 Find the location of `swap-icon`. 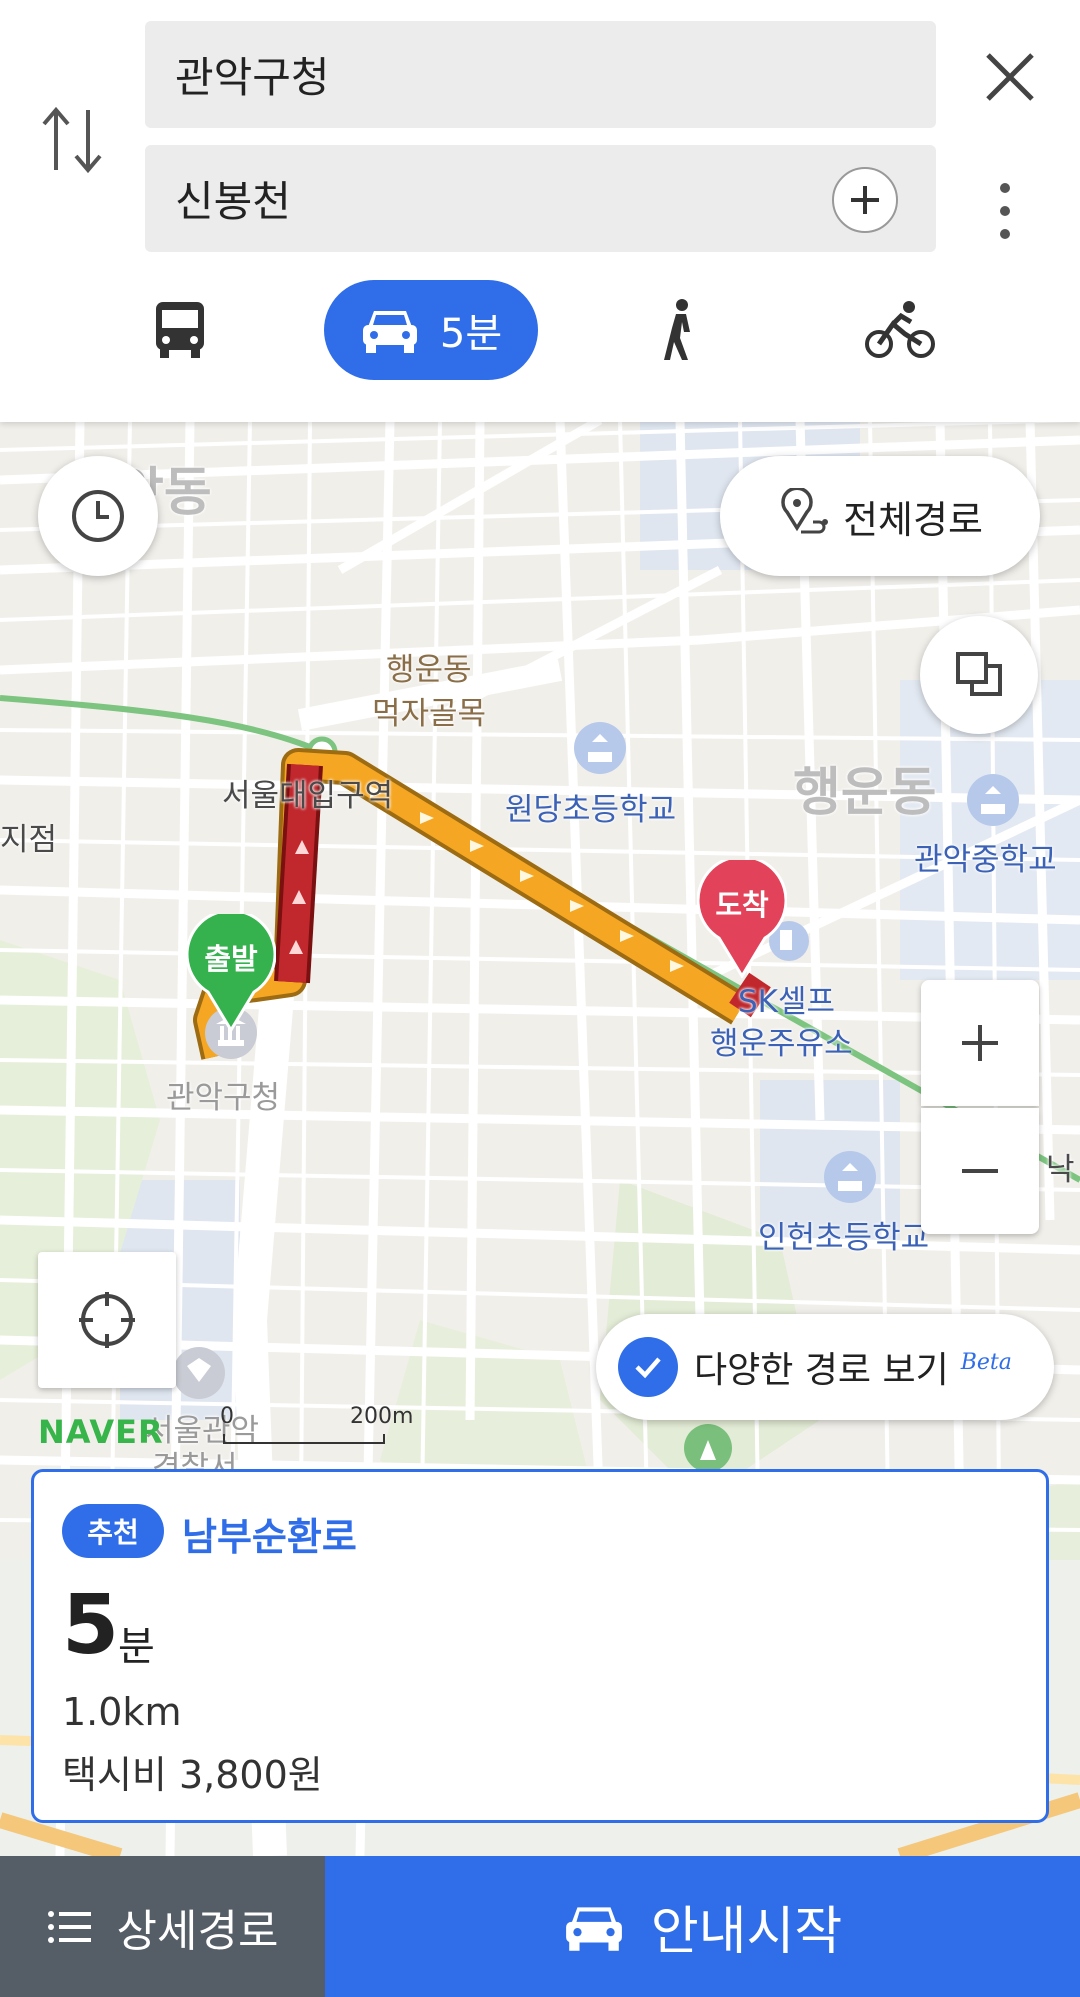

swap-icon is located at coordinates (73, 140).